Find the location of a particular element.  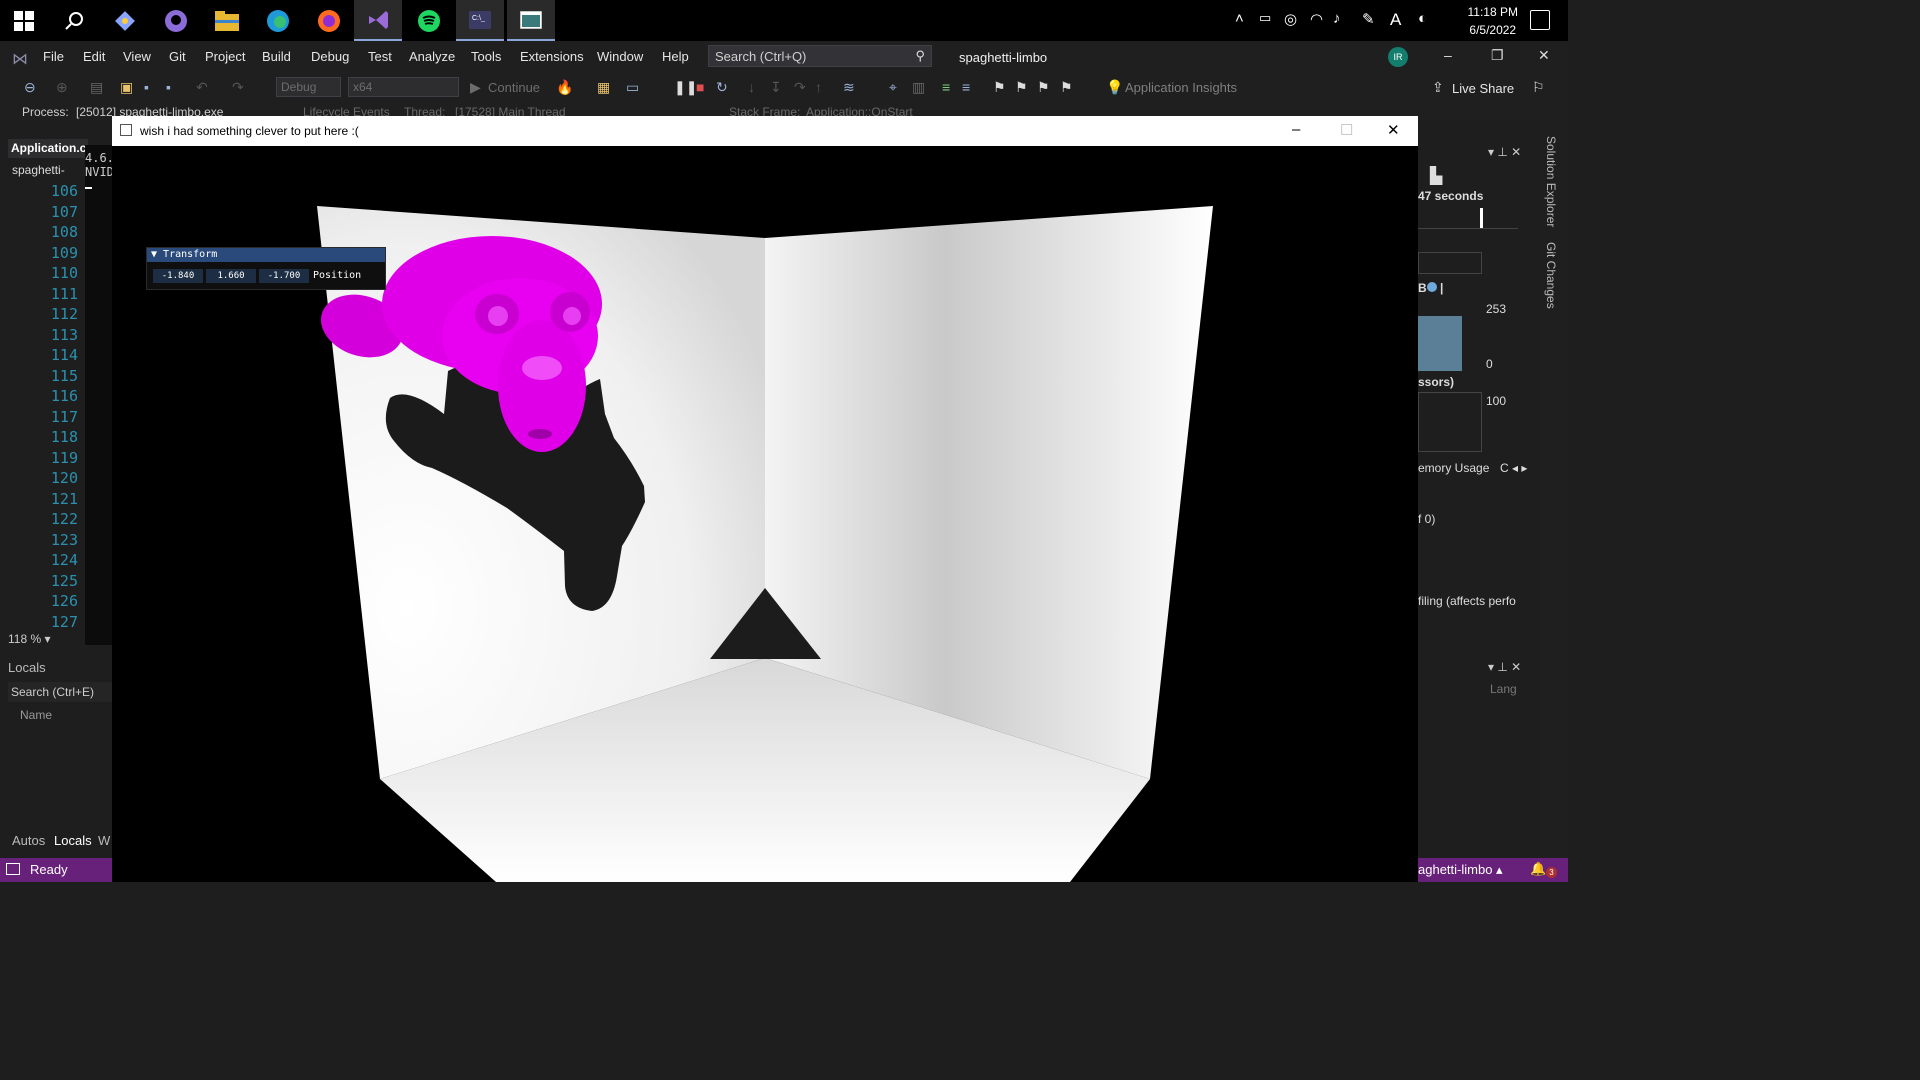

notification-bell-icon: 🔔 is located at coordinates (1538, 869).